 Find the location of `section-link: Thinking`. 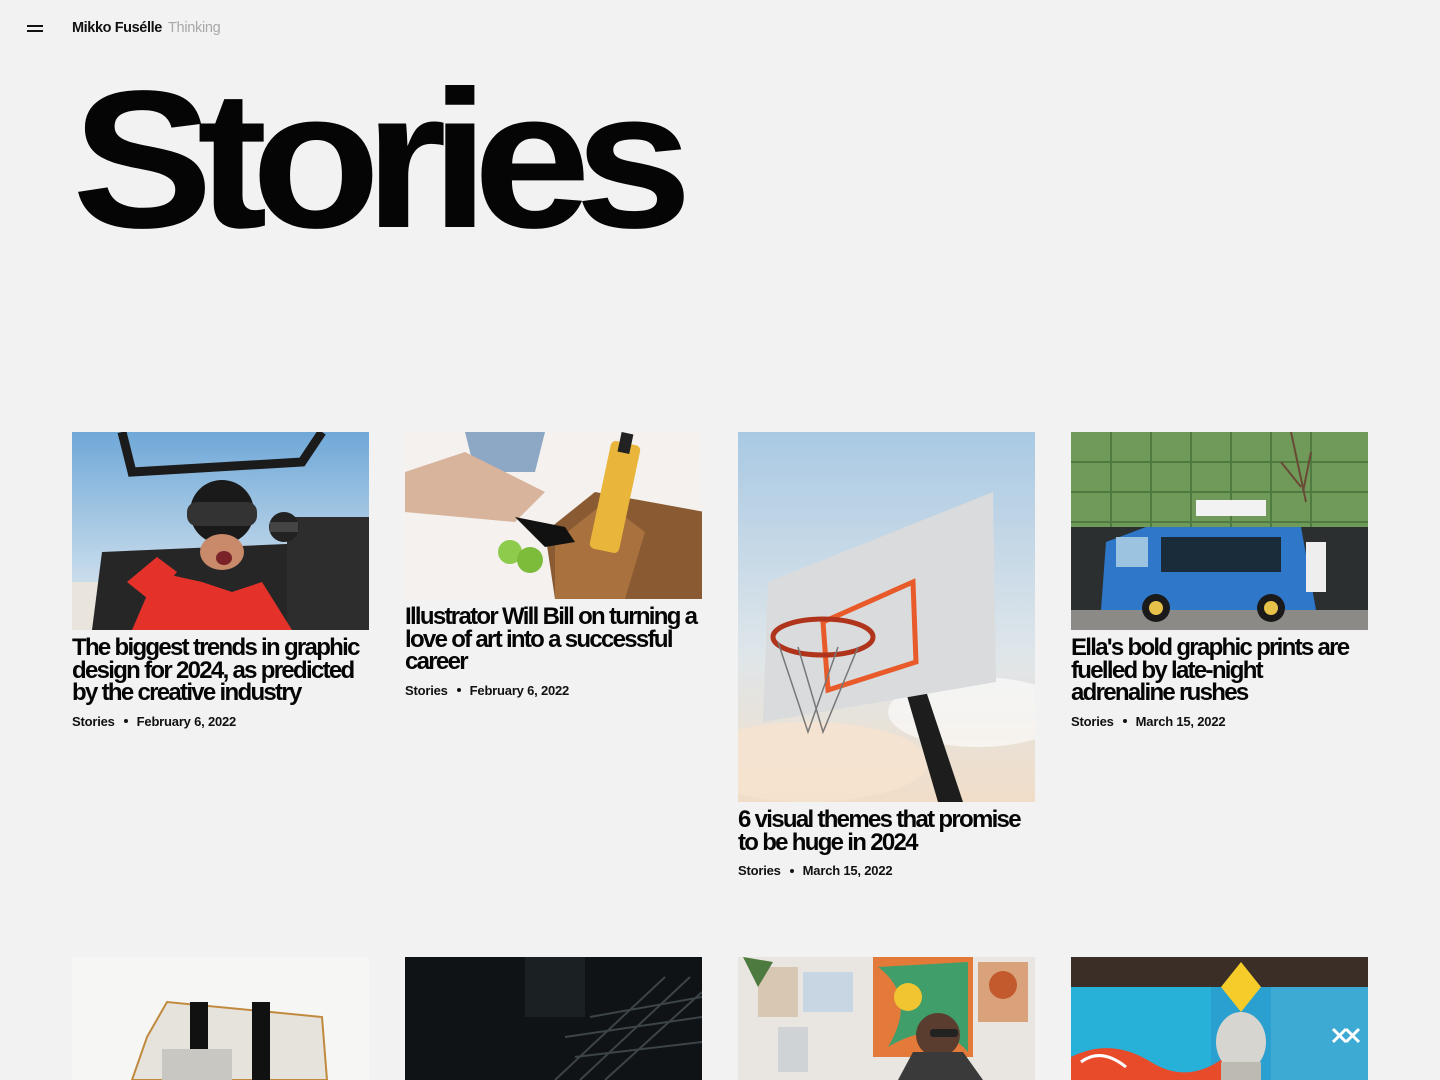

section-link: Thinking is located at coordinates (194, 28).